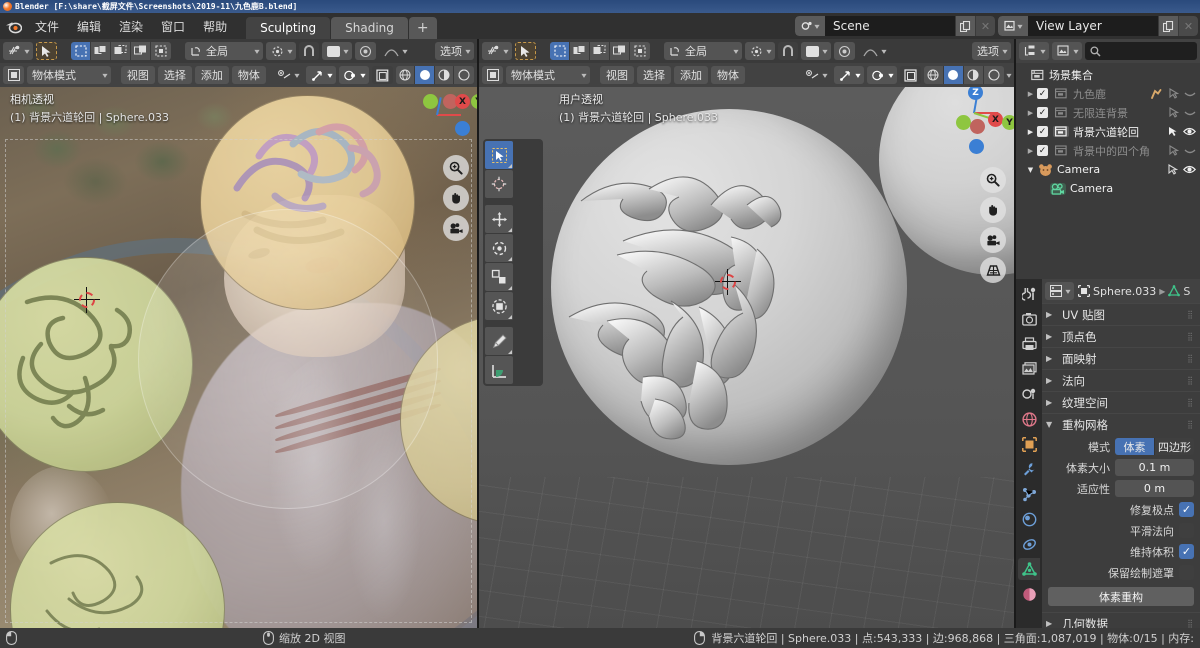 The height and width of the screenshot is (648, 1200). I want to click on select-subtract-icon, so click(600, 51).